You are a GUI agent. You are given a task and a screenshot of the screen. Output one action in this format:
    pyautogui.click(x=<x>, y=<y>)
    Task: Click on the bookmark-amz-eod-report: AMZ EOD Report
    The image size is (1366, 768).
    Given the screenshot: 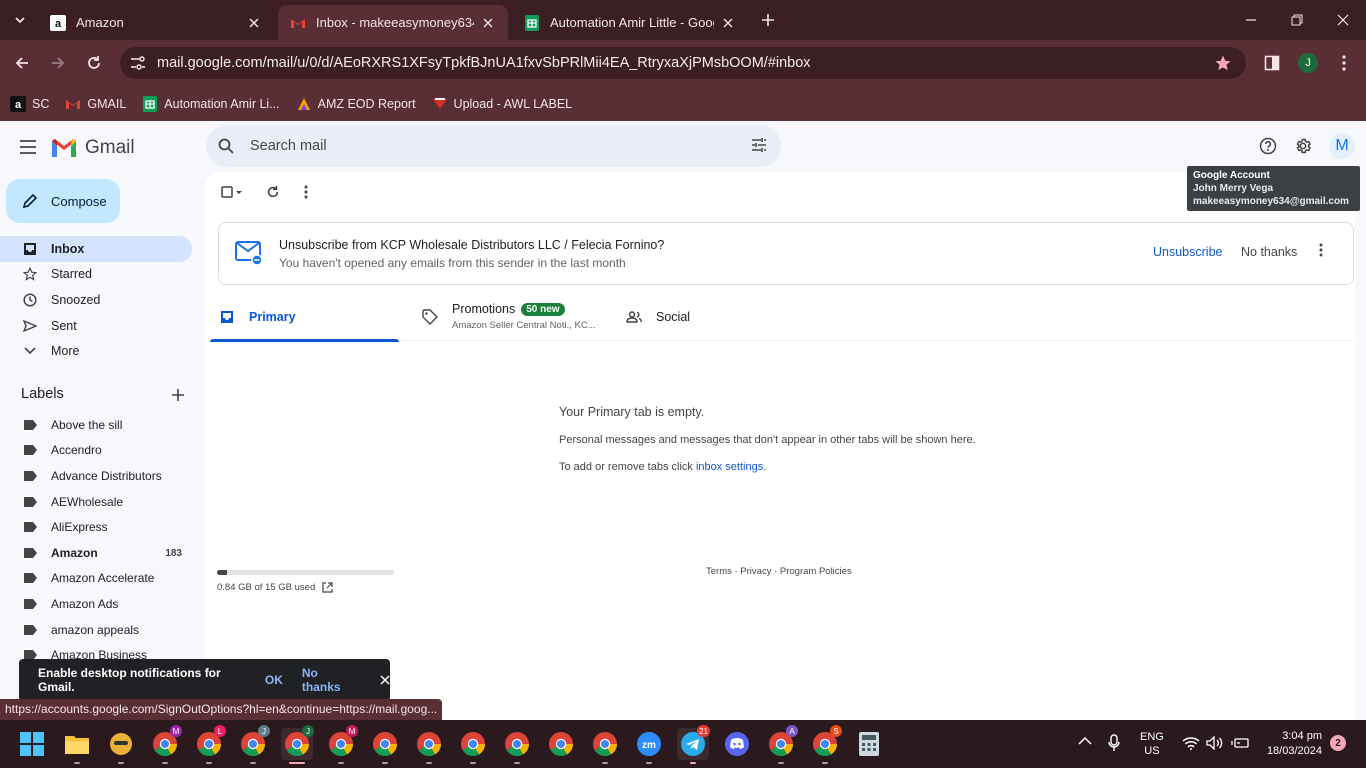 What is the action you would take?
    pyautogui.click(x=356, y=104)
    